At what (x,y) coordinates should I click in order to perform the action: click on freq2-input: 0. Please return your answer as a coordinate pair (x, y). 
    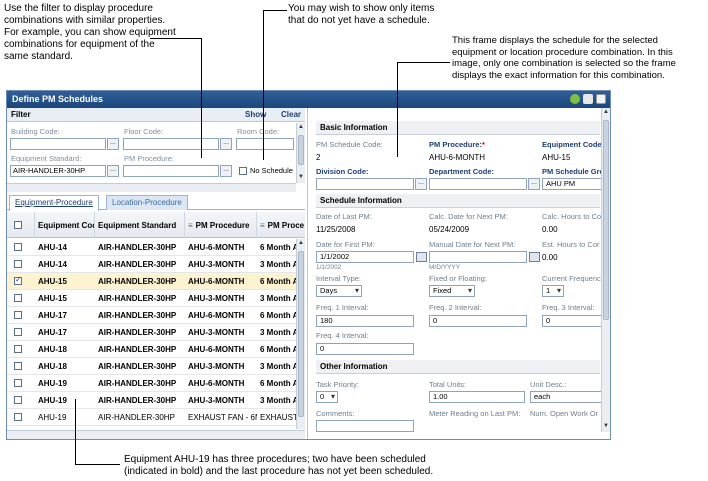
    Looking at the image, I should click on (478, 321).